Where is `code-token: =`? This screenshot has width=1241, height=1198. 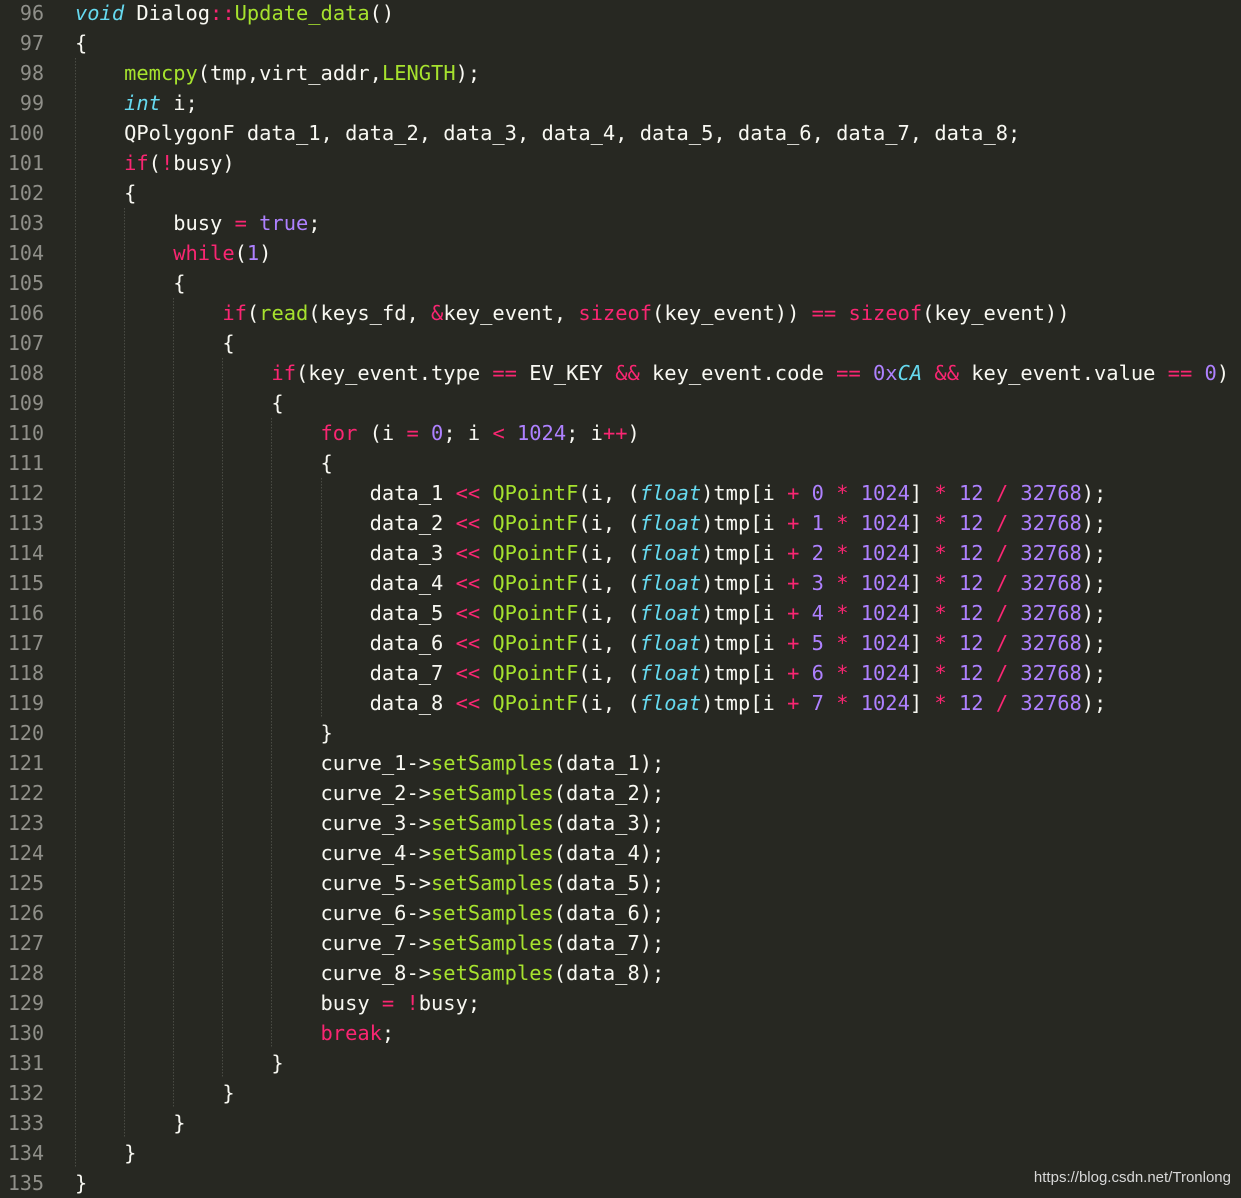 code-token: = is located at coordinates (388, 1003).